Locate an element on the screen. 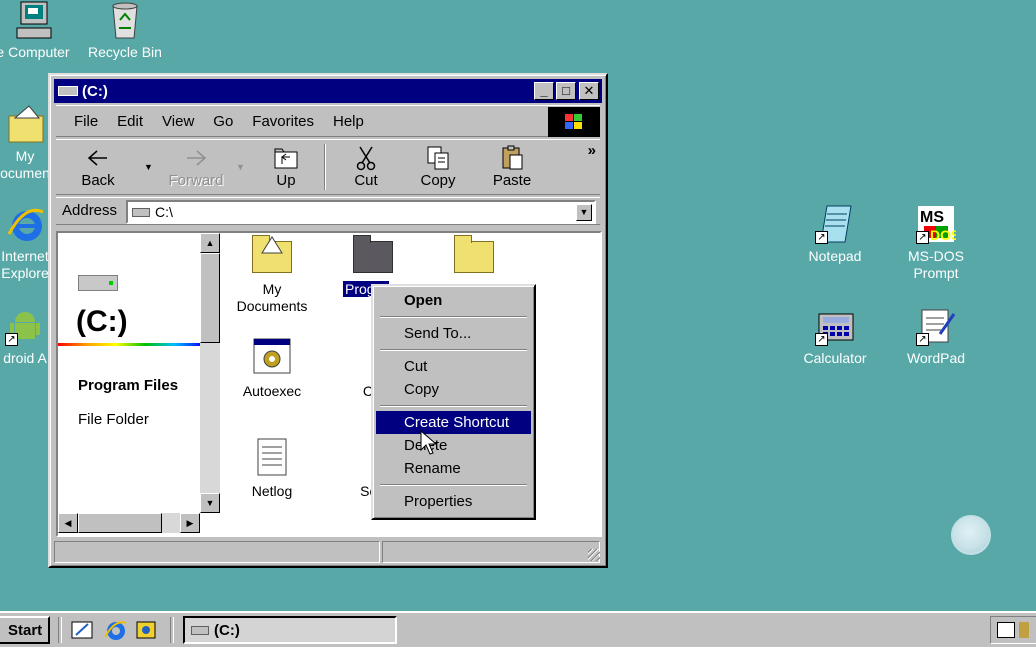 This screenshot has height=647, width=1036. desktop-icon-label: WordPad is located at coordinates (936, 358).